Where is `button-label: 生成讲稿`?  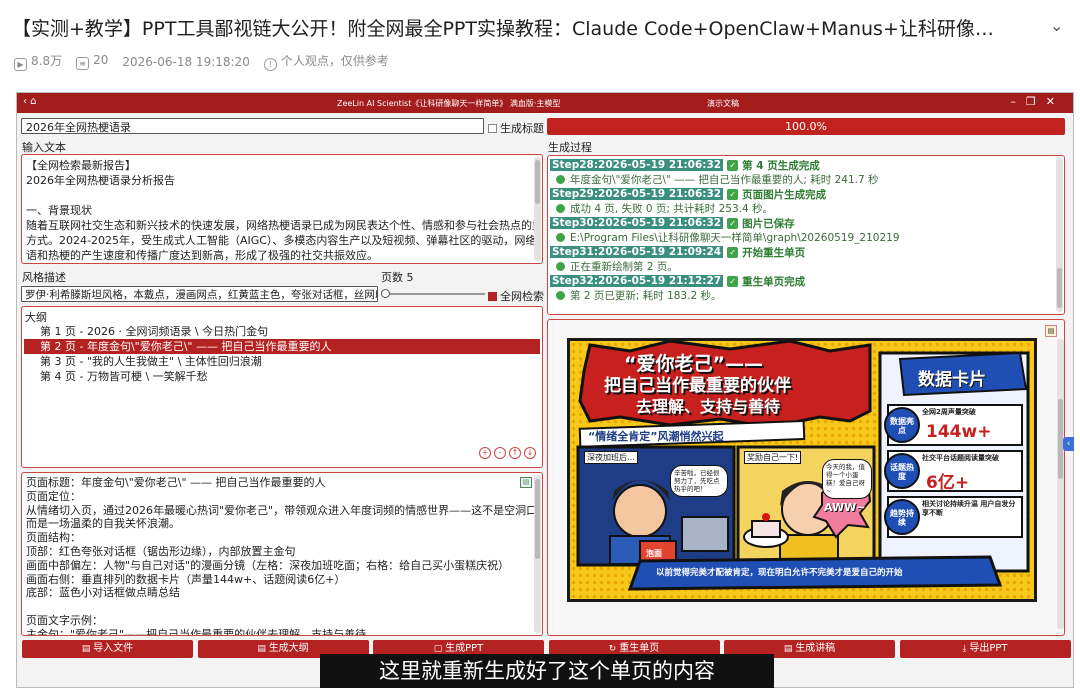
button-label: 生成讲稿 is located at coordinates (815, 648).